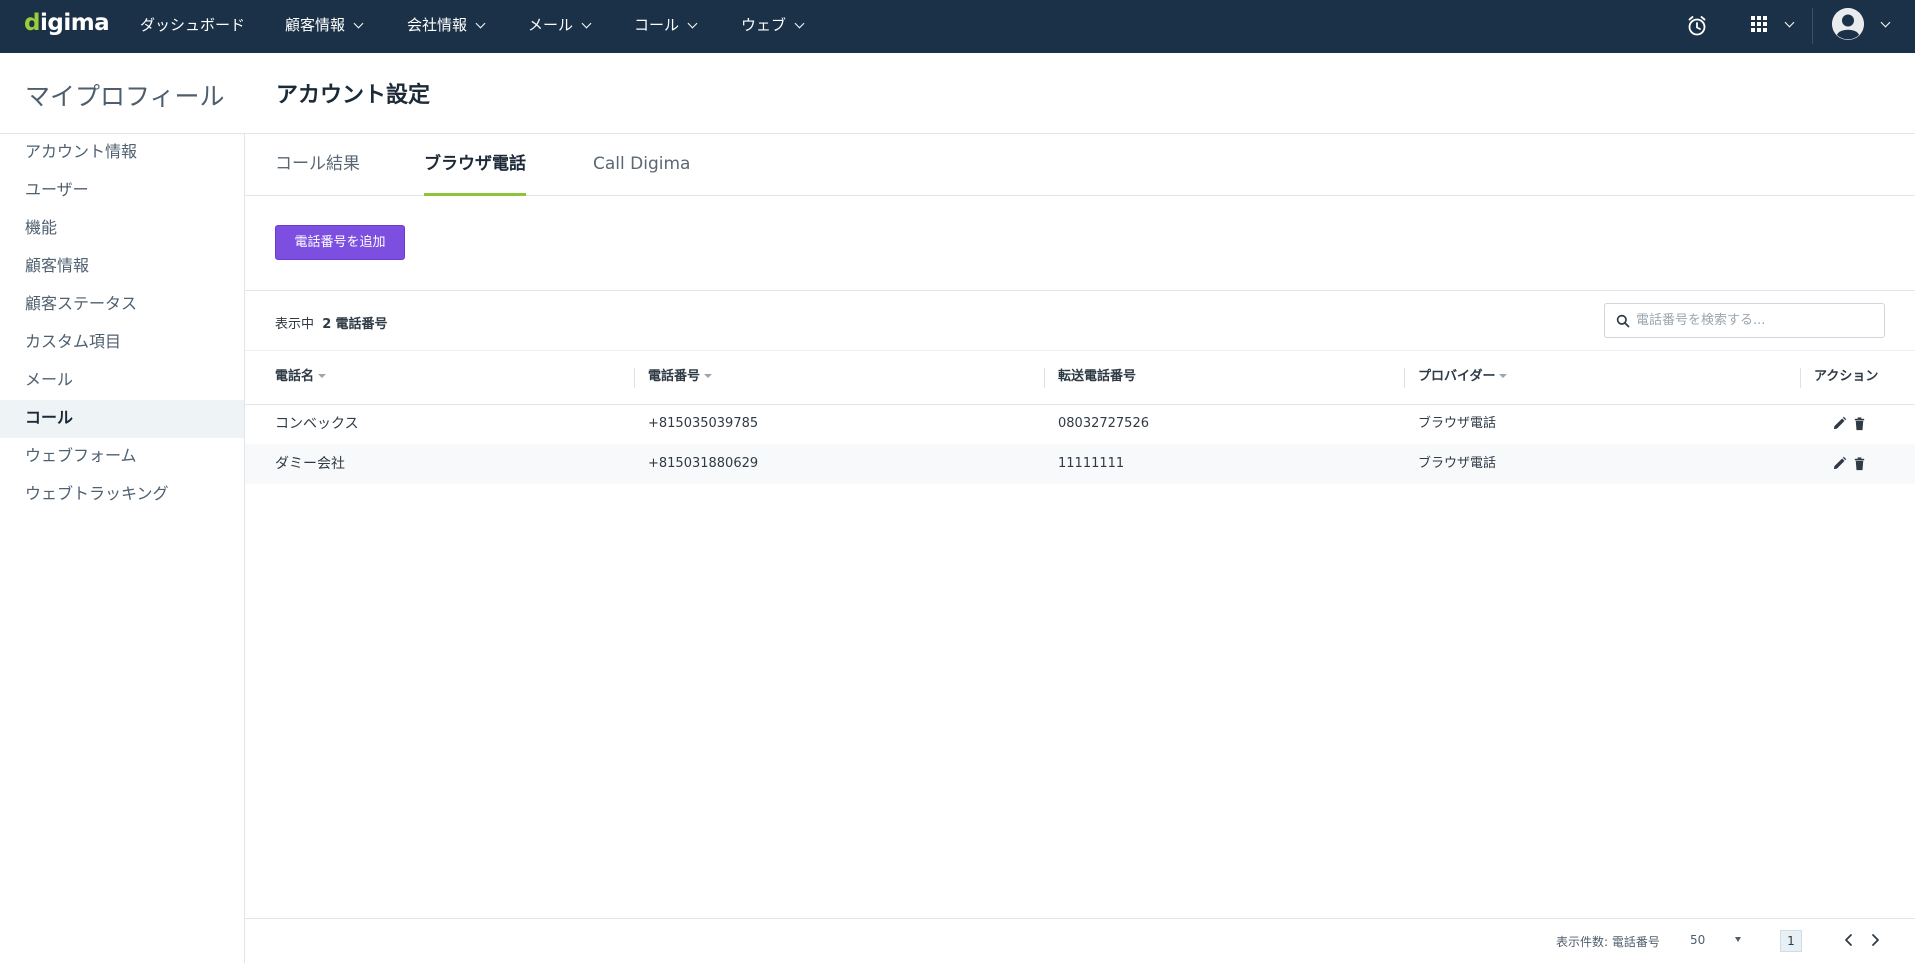  I want to click on sidebar-item-web-tracking: ウェブトラッキング, so click(122, 495).